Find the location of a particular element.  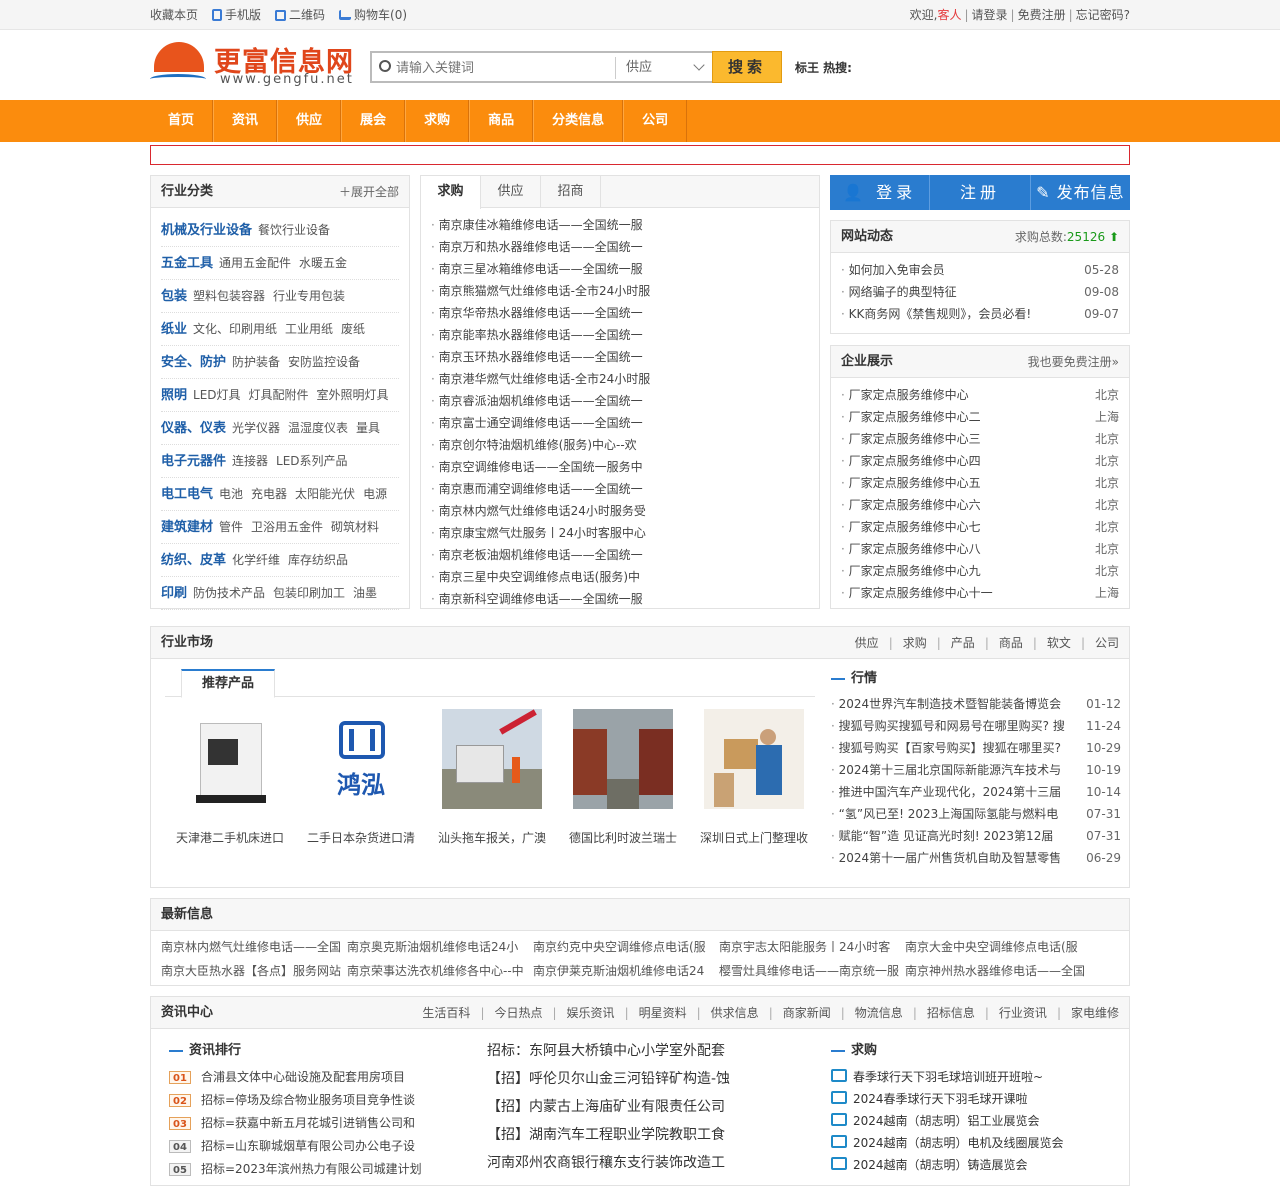

category-sub-link: 量具 is located at coordinates (368, 428).